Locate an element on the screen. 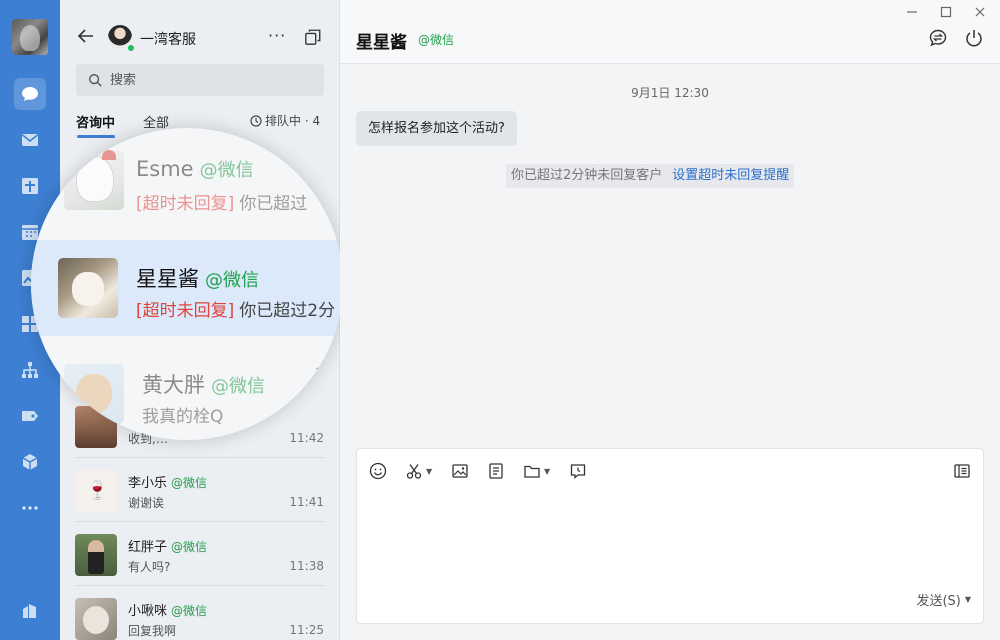 The image size is (1000, 640). conversation-name: Esme @微信 is located at coordinates (195, 169).